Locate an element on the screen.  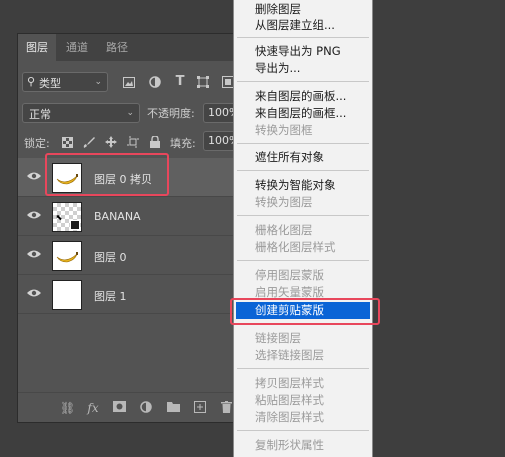
search-icon: ⚲ is located at coordinates (31, 81).